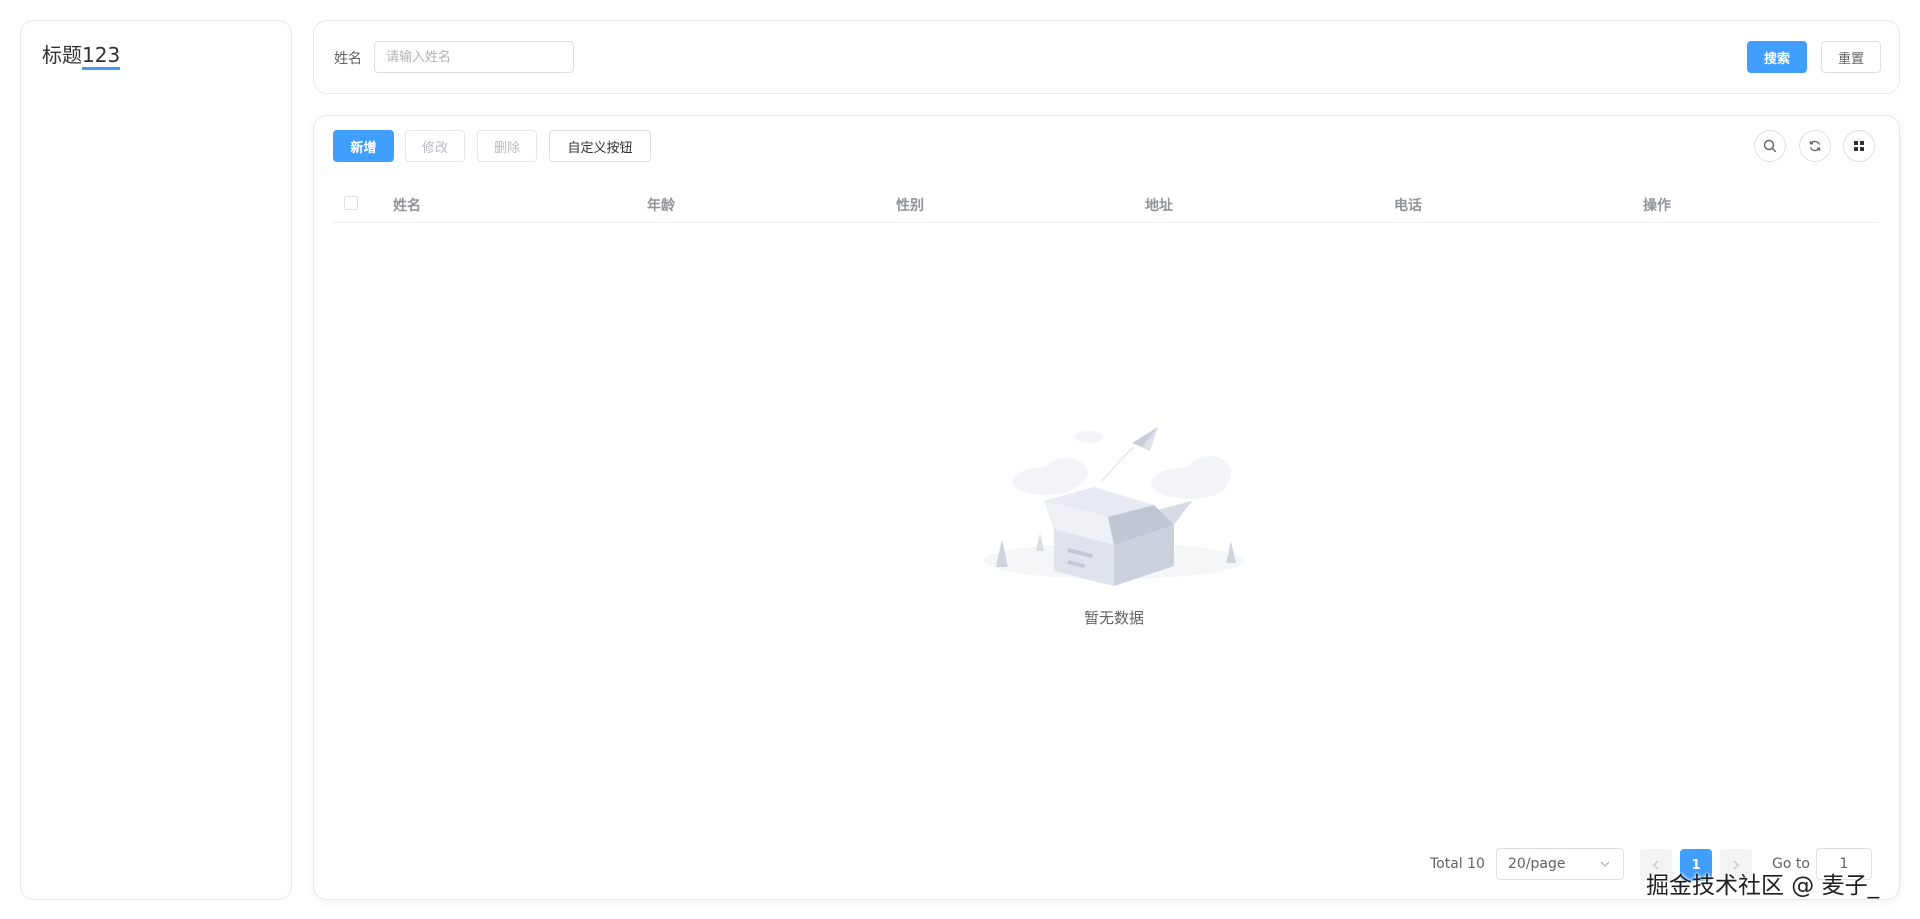 The width and height of the screenshot is (1920, 919). Describe the element at coordinates (1777, 57) in the screenshot. I see `search-button: 搜索` at that location.